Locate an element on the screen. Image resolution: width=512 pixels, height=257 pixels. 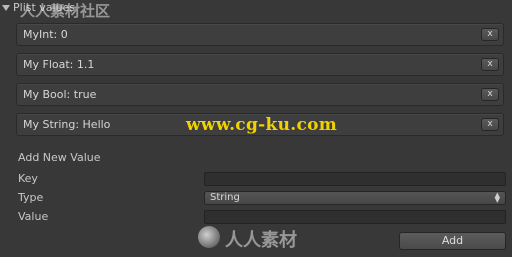
type-label: Type is located at coordinates (31, 197).